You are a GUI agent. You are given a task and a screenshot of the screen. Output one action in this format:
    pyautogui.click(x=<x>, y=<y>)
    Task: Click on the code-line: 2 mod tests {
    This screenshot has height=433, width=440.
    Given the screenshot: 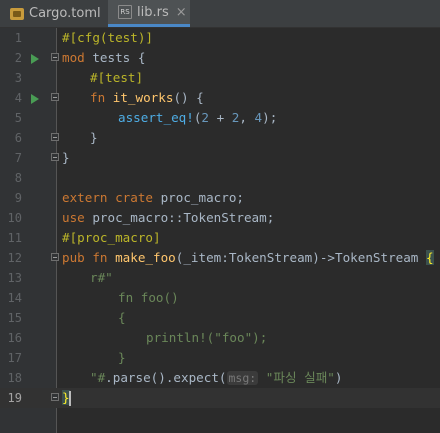 What is the action you would take?
    pyautogui.click(x=220, y=58)
    